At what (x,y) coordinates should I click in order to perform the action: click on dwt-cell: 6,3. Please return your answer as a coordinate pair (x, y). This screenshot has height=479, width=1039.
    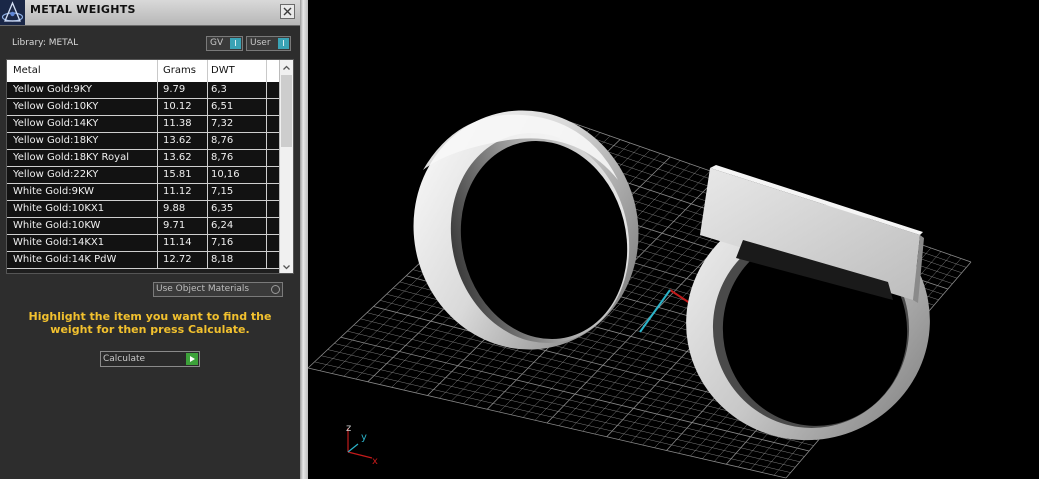
    Looking at the image, I should click on (219, 89).